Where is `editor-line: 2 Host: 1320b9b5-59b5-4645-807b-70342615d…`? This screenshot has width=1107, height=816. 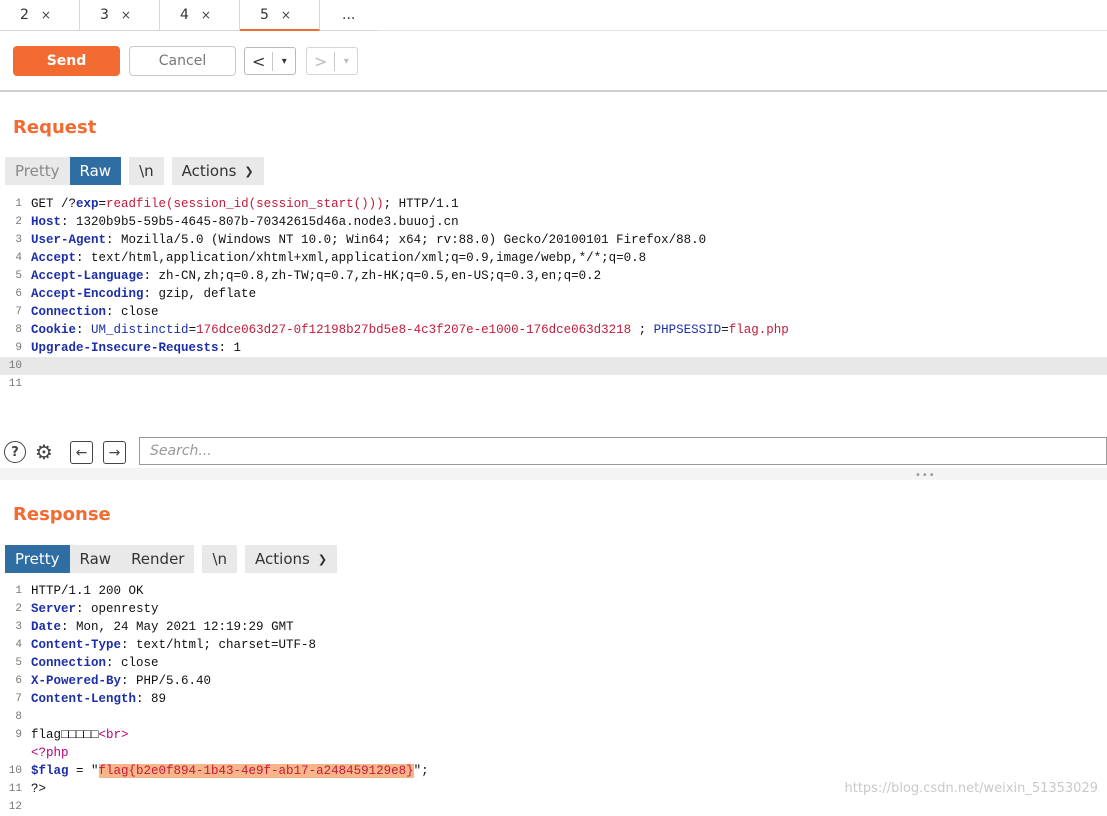
editor-line: 2 Host: 1320b9b5-59b5-4645-807b-70342615d… is located at coordinates (553, 222).